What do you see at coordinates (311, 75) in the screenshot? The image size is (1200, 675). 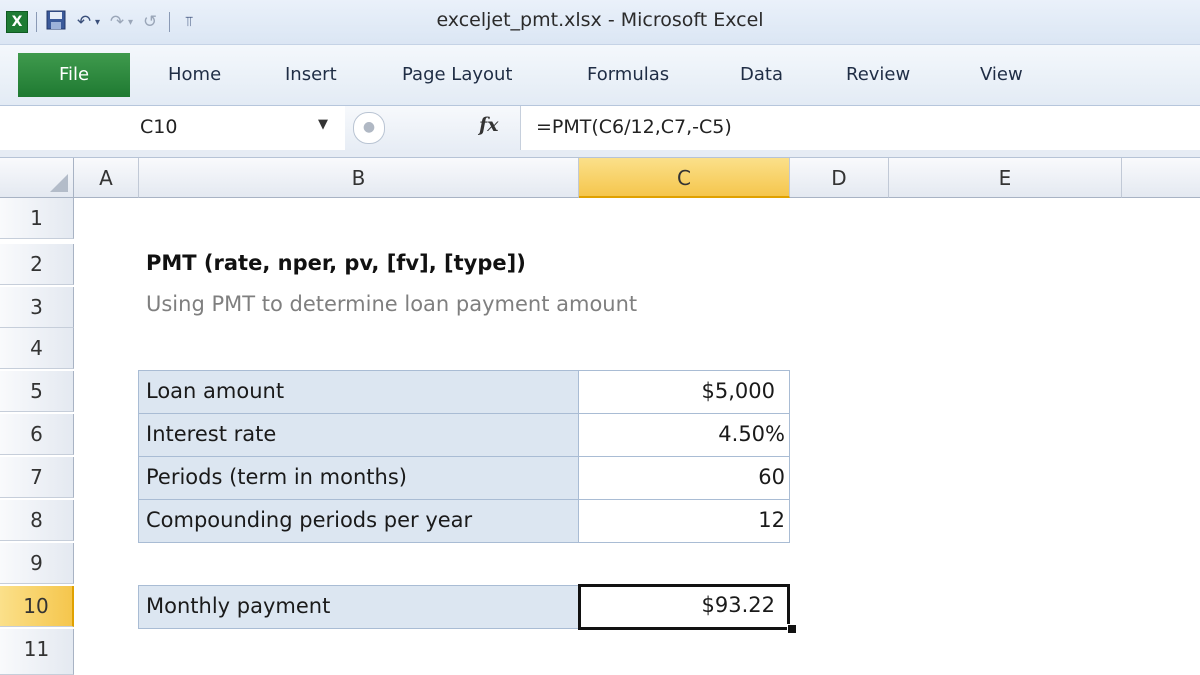 I see `tab-insert: Insert` at bounding box center [311, 75].